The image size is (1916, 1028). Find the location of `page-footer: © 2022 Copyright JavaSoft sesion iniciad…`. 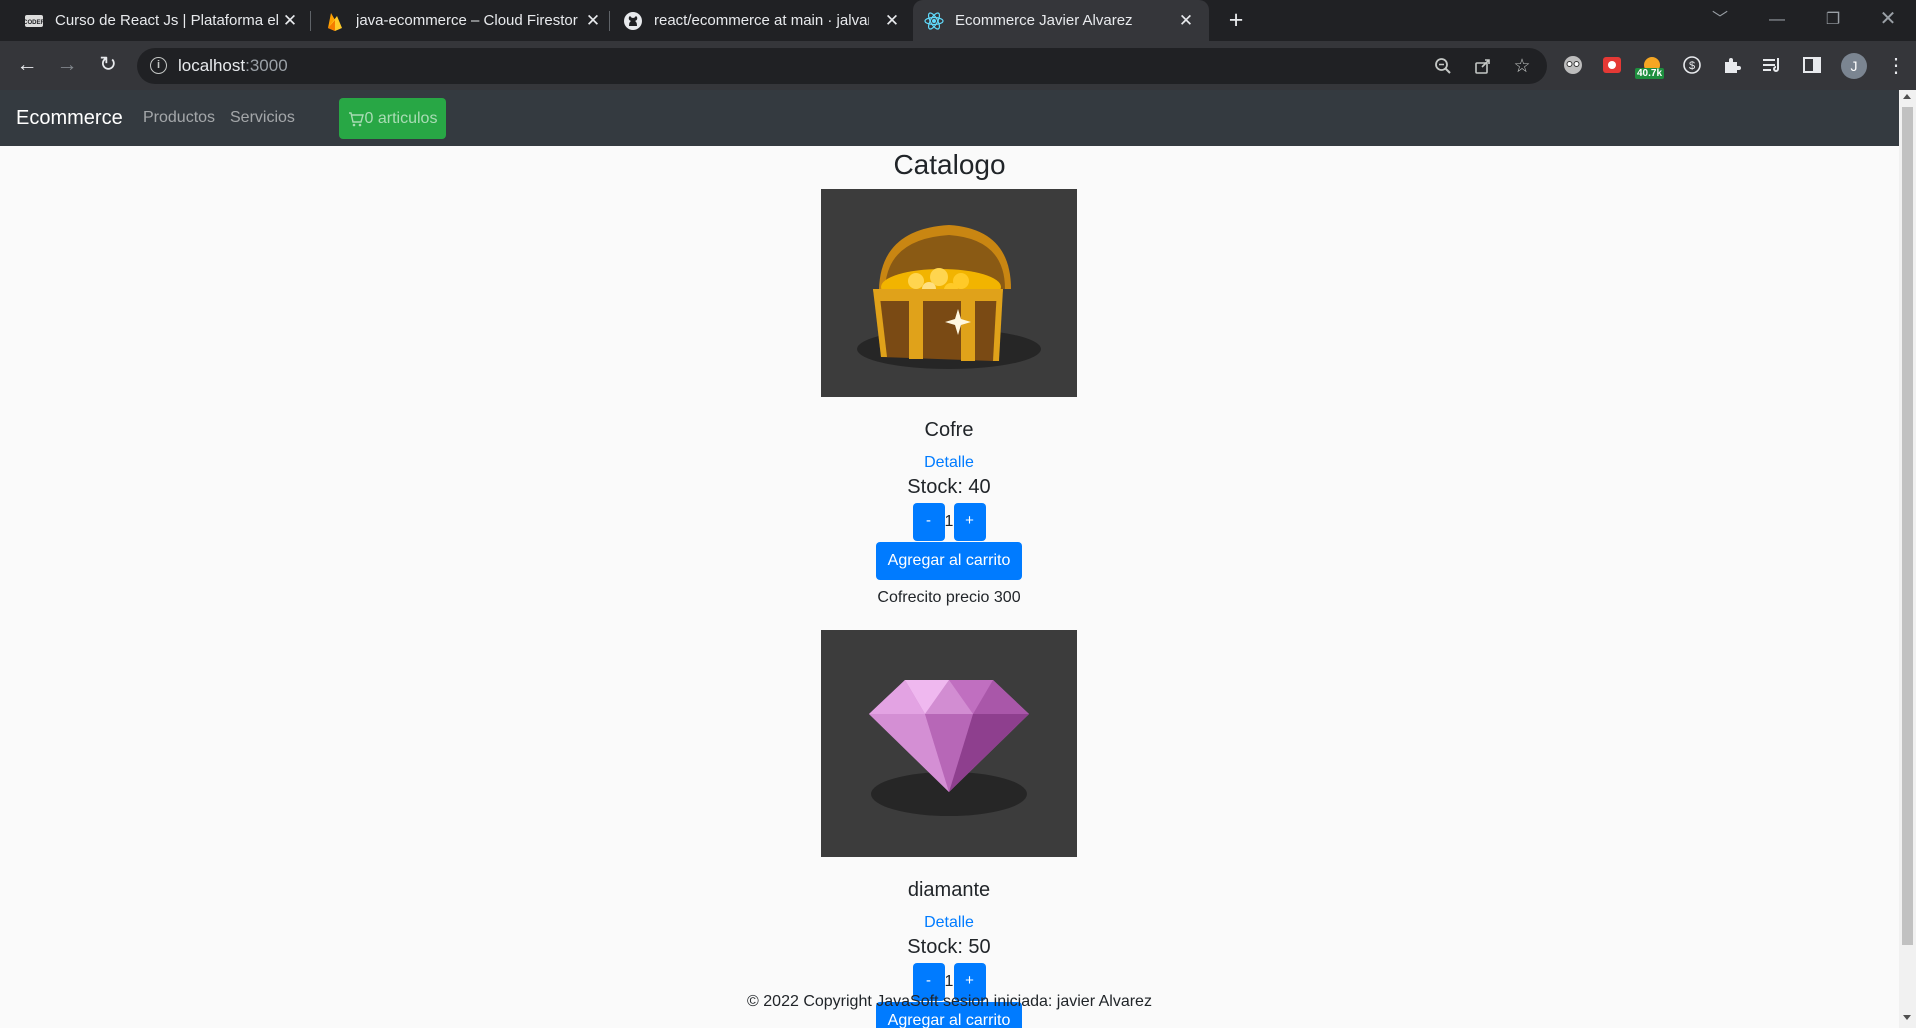

page-footer: © 2022 Copyright JavaSoft sesion iniciad… is located at coordinates (949, 1001).